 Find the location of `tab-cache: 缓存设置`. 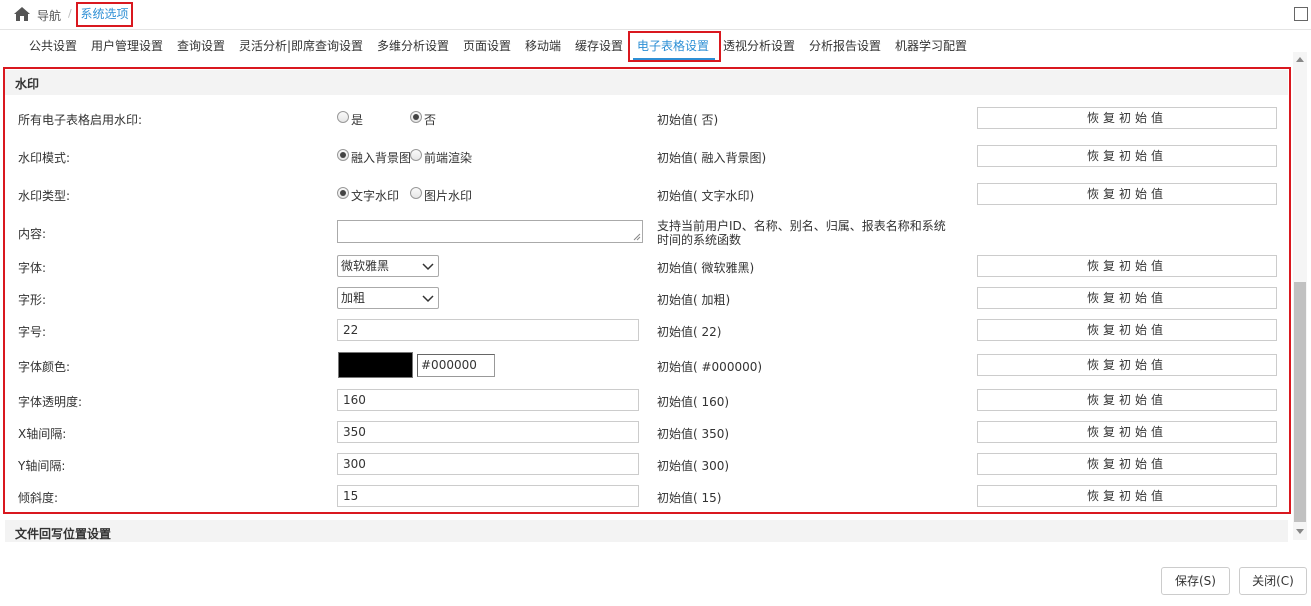

tab-cache: 缓存设置 is located at coordinates (599, 46).